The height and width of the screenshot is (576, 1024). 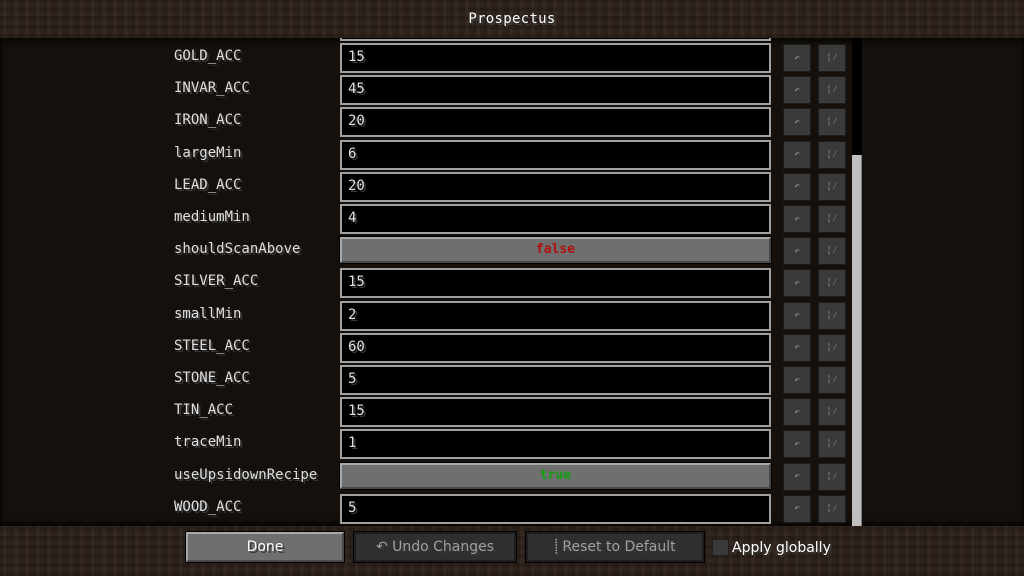 What do you see at coordinates (212, 345) in the screenshot?
I see `entry-label: STEEL_ACC` at bounding box center [212, 345].